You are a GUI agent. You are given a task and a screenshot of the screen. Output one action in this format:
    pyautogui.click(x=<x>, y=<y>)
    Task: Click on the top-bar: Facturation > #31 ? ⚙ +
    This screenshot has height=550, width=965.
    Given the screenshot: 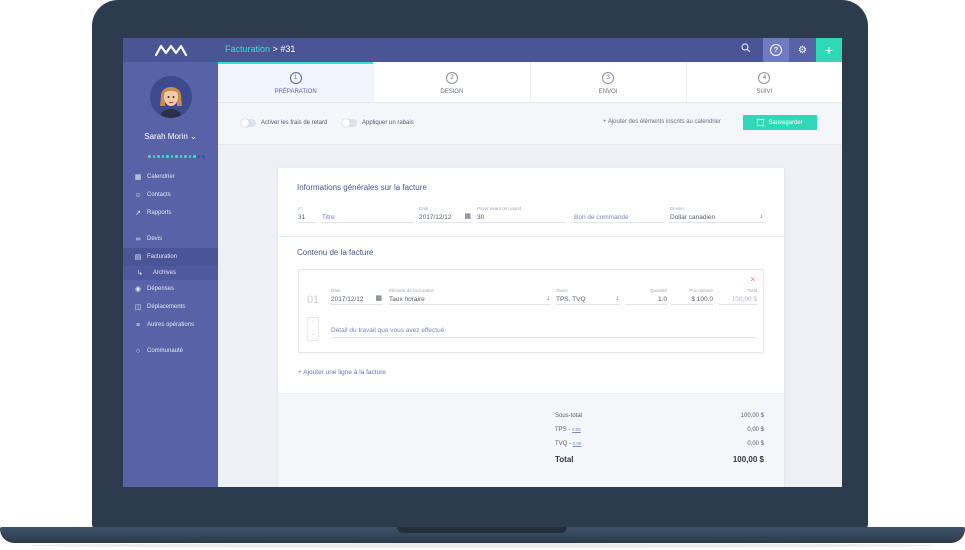 What is the action you would take?
    pyautogui.click(x=530, y=50)
    